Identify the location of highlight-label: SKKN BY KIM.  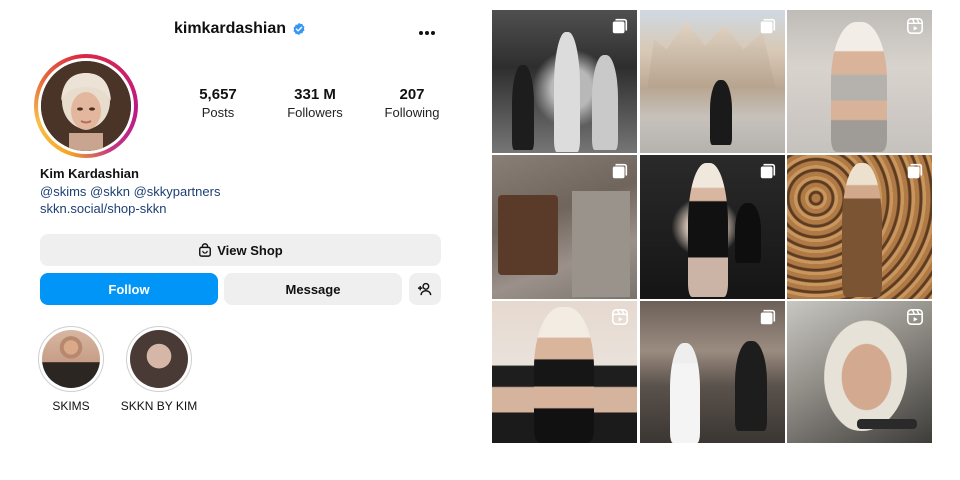
(159, 406).